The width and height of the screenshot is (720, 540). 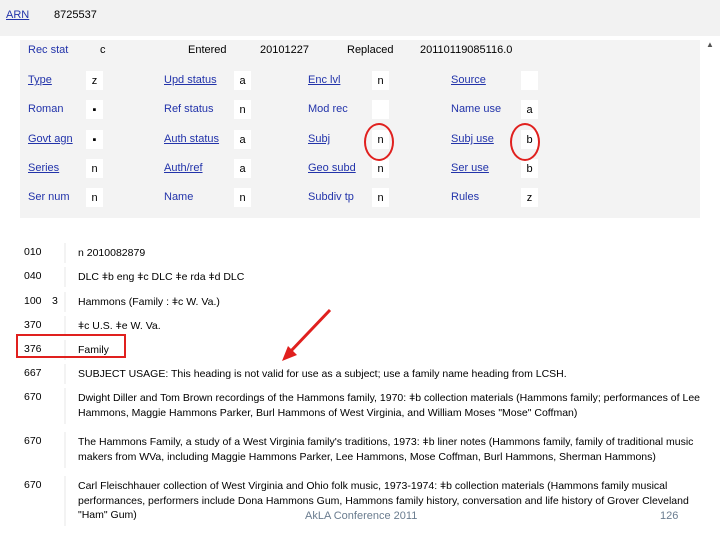 I want to click on arrow-shaft, so click(x=310, y=331).